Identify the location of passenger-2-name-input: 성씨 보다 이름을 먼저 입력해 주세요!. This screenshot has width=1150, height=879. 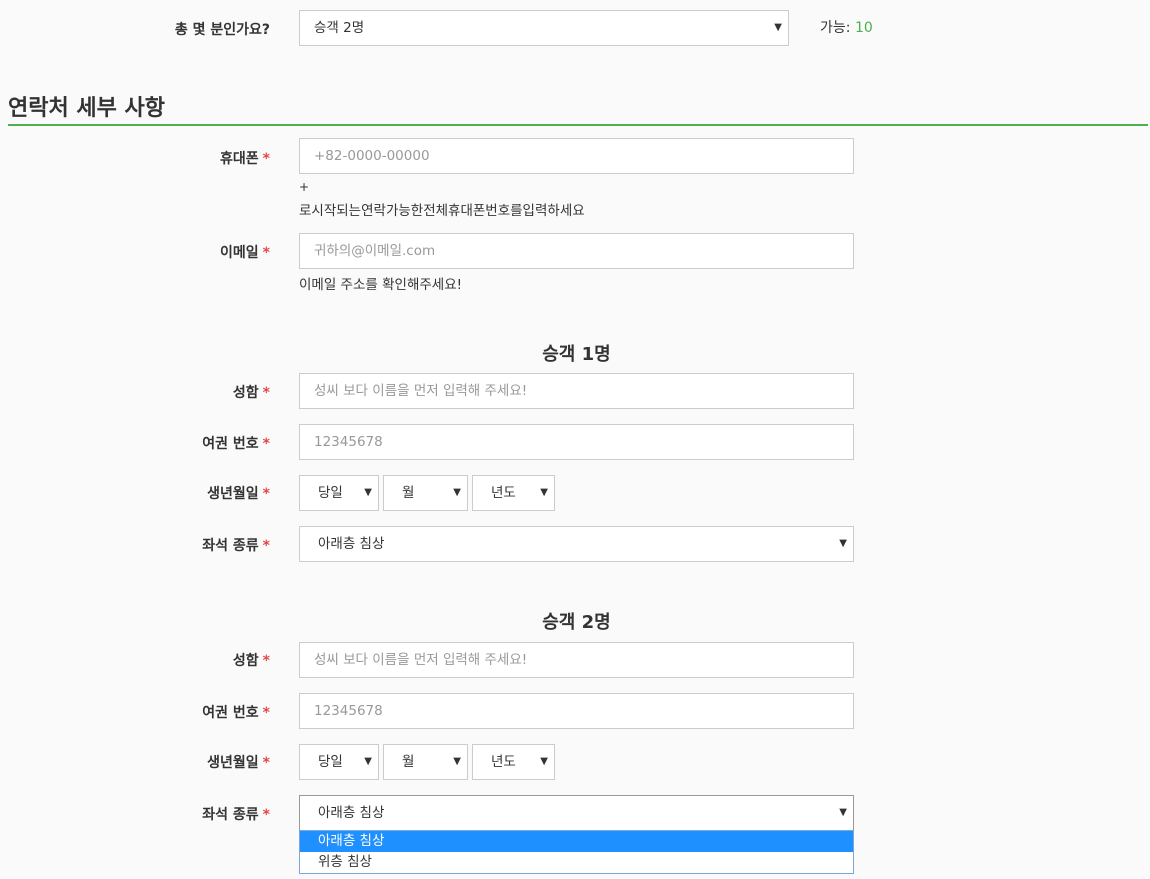
(576, 660).